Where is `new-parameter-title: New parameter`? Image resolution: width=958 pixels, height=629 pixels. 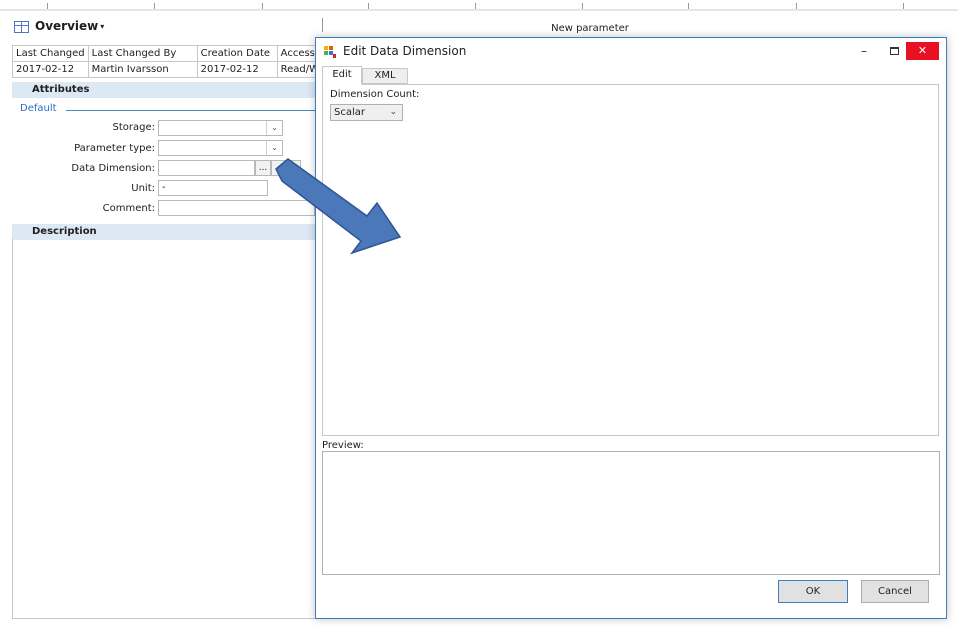
new-parameter-title: New parameter is located at coordinates (590, 28).